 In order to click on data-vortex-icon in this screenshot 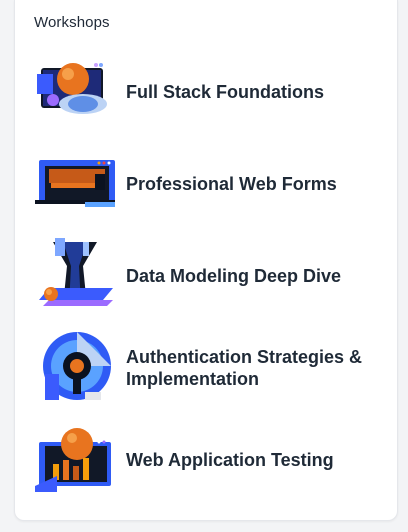, I will do `click(75, 276)`.